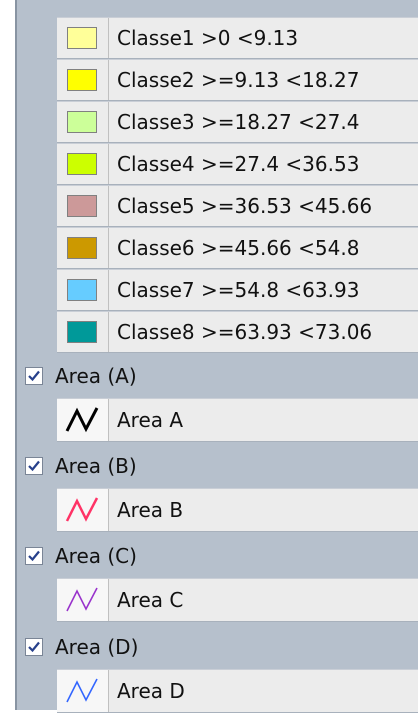  I want to click on class-label: Classe7 >=54.8 <63.93, so click(238, 290).